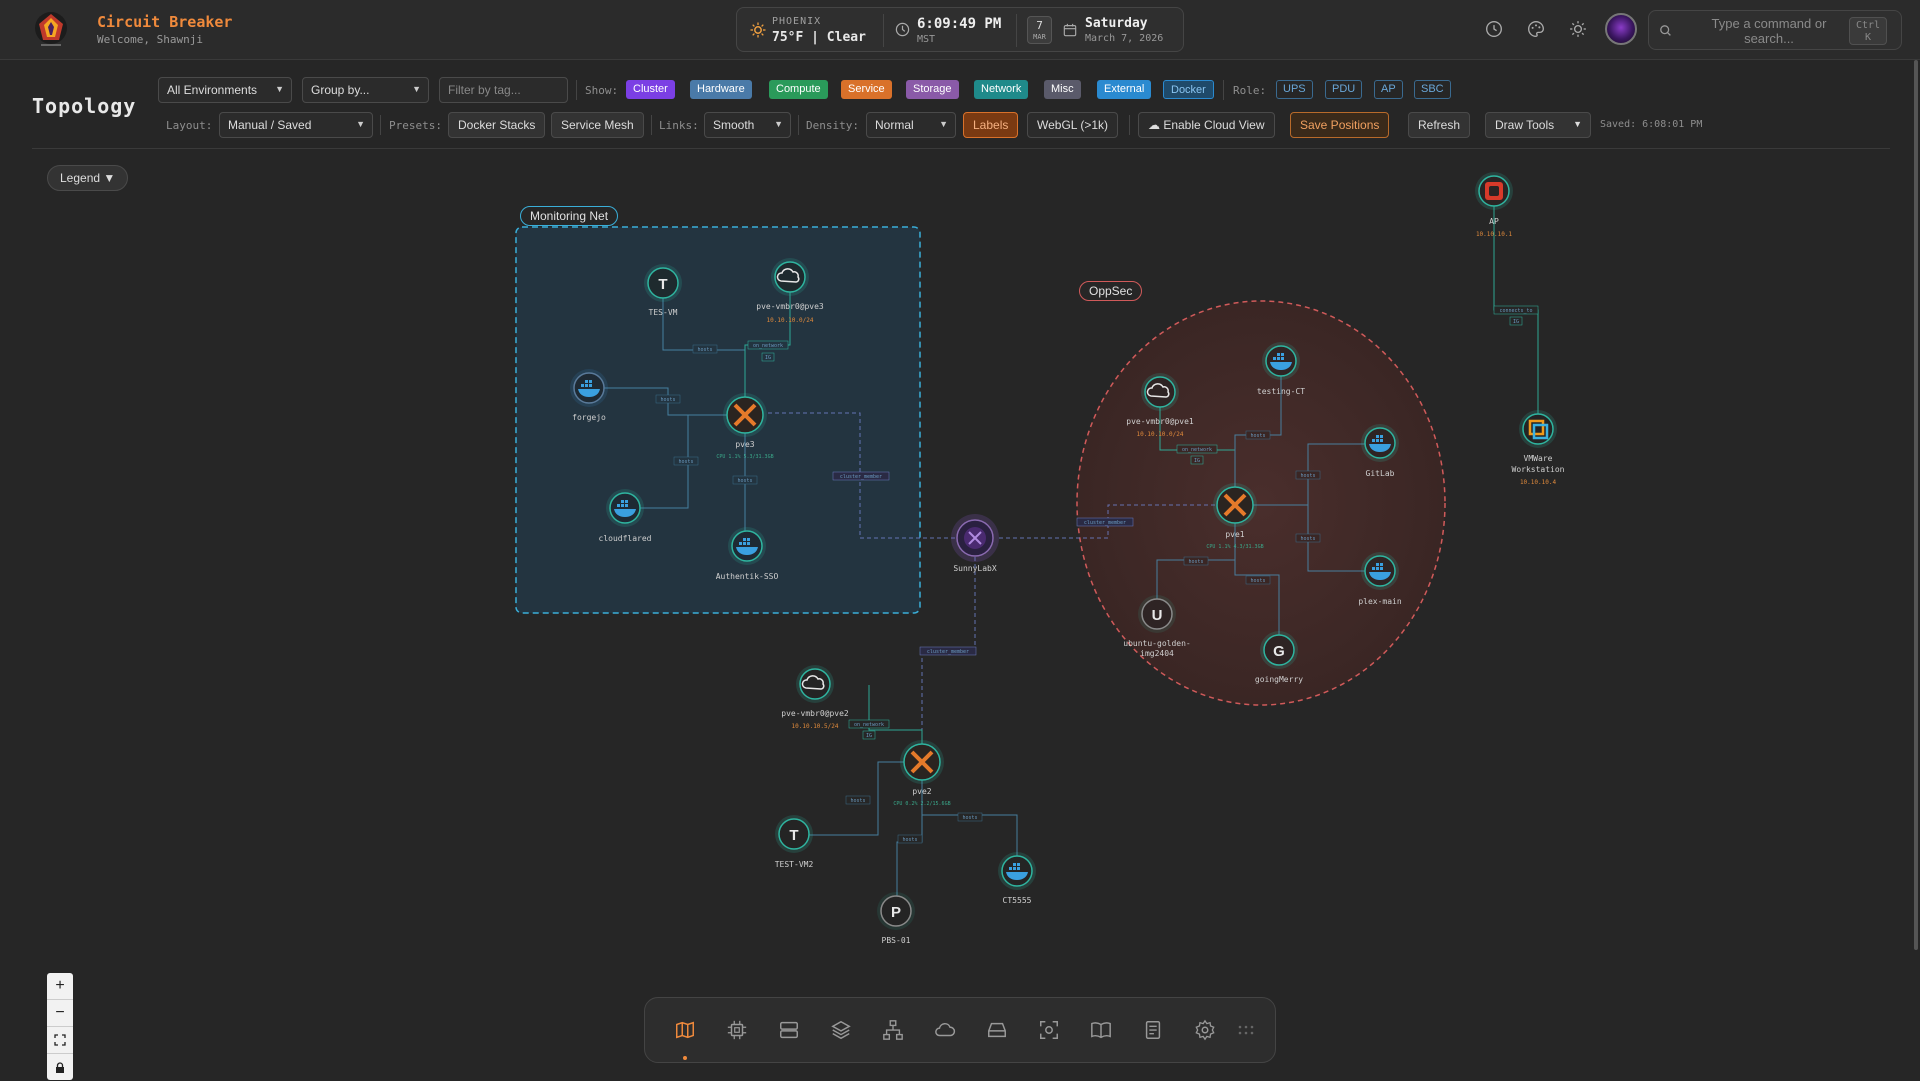  Describe the element at coordinates (1157, 626) in the screenshot. I see `node-ubuntu-golden-img2404: U ubuntu-golden- img2404` at that location.